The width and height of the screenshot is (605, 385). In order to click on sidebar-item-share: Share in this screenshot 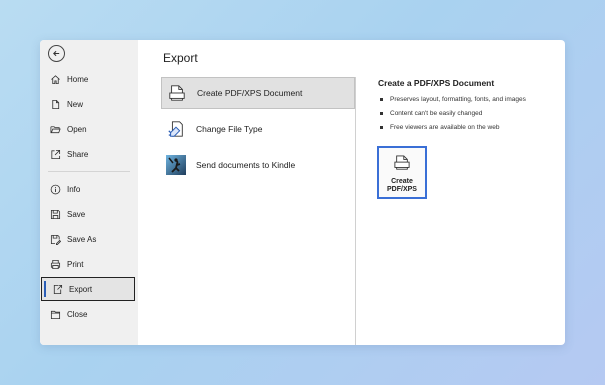, I will do `click(89, 154)`.